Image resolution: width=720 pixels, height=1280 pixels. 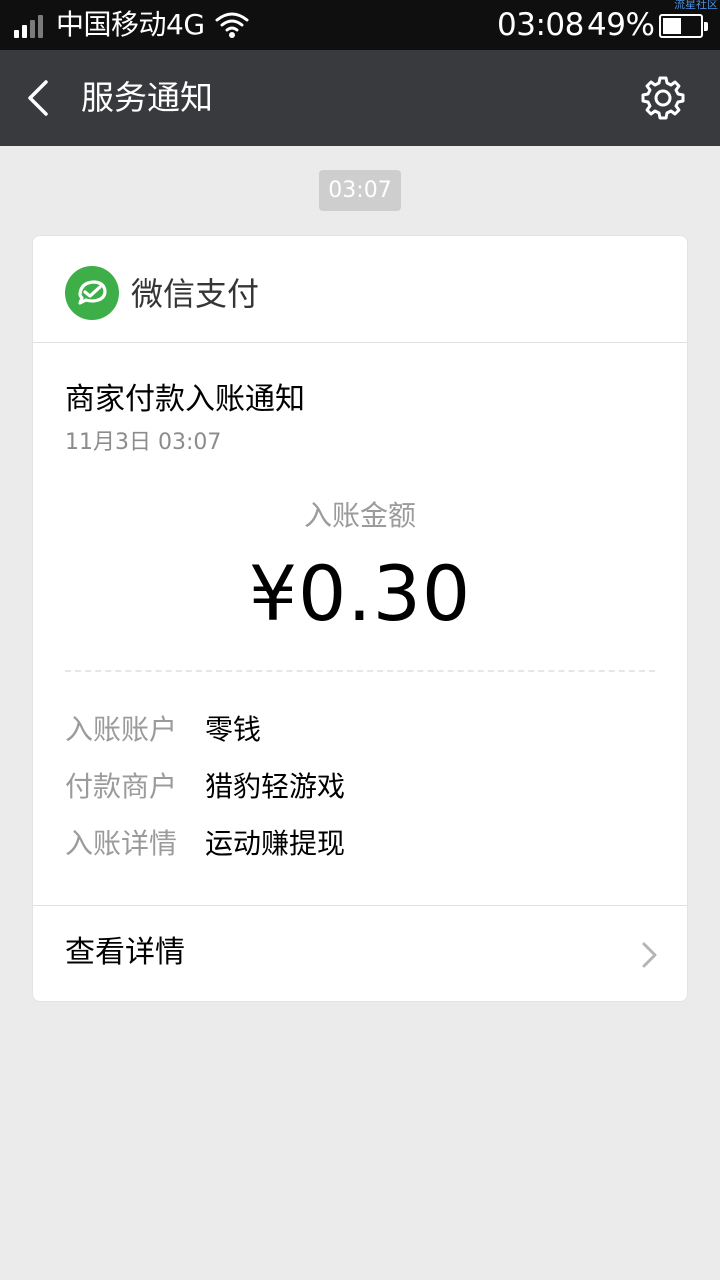 I want to click on detail-row-merchant: 付款商户 猎豹轻游戏, so click(x=360, y=787).